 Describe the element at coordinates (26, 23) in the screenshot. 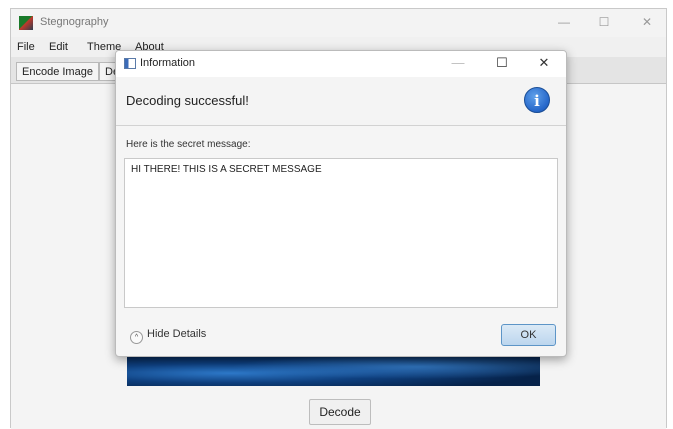

I see `app-icon` at that location.